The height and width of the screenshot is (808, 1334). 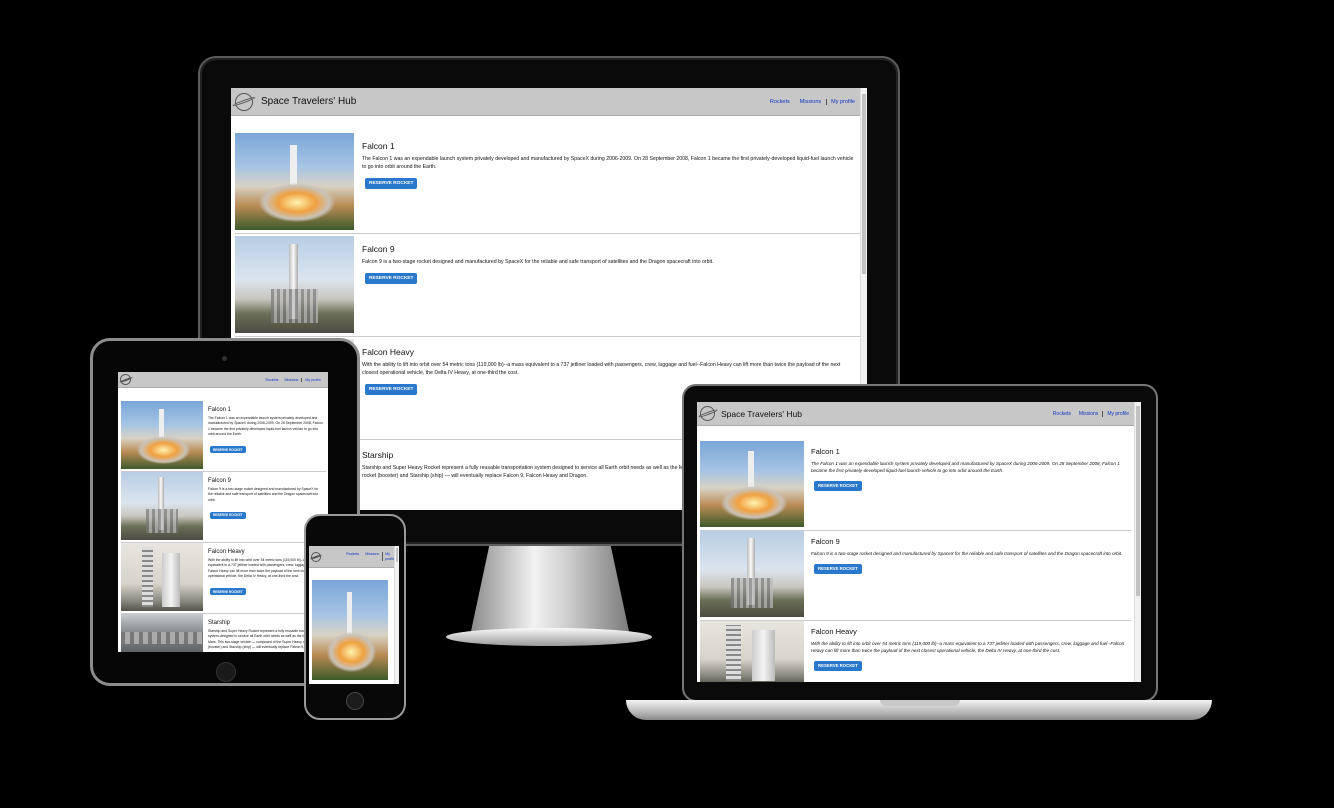 What do you see at coordinates (550, 591) in the screenshot?
I see `monitor-stand` at bounding box center [550, 591].